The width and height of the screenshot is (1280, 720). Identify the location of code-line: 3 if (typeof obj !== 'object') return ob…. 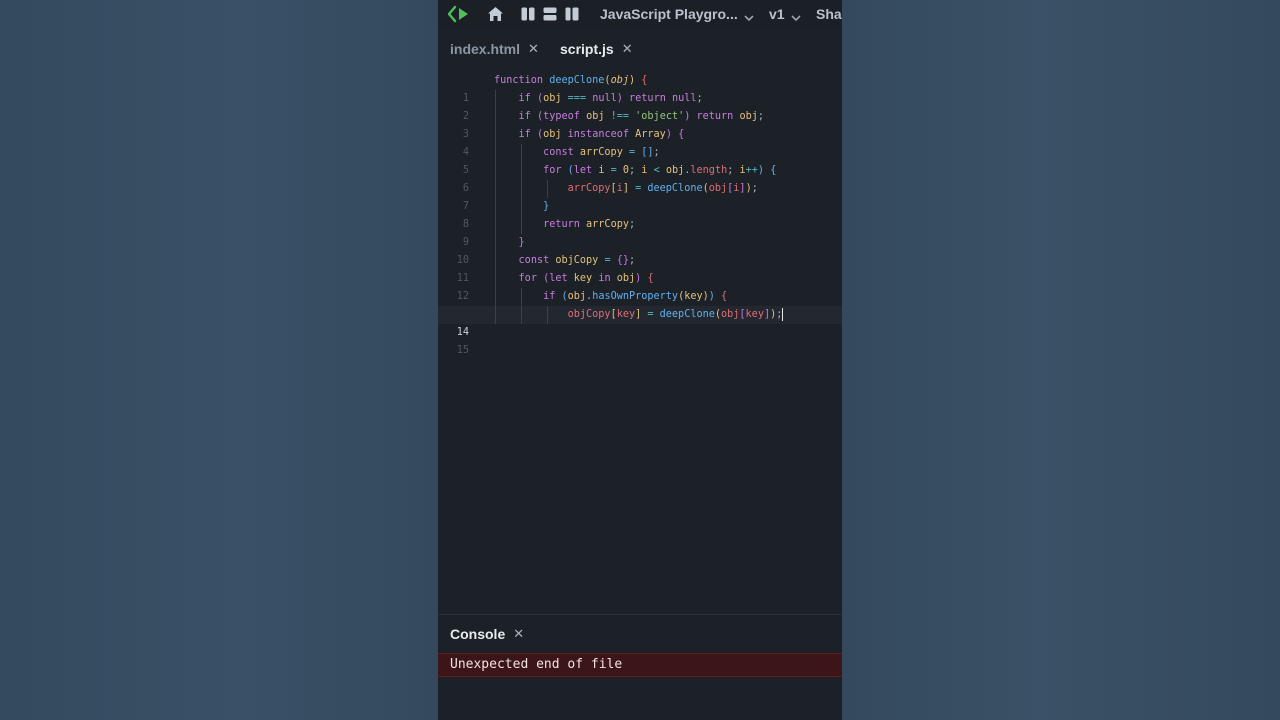
(640, 124).